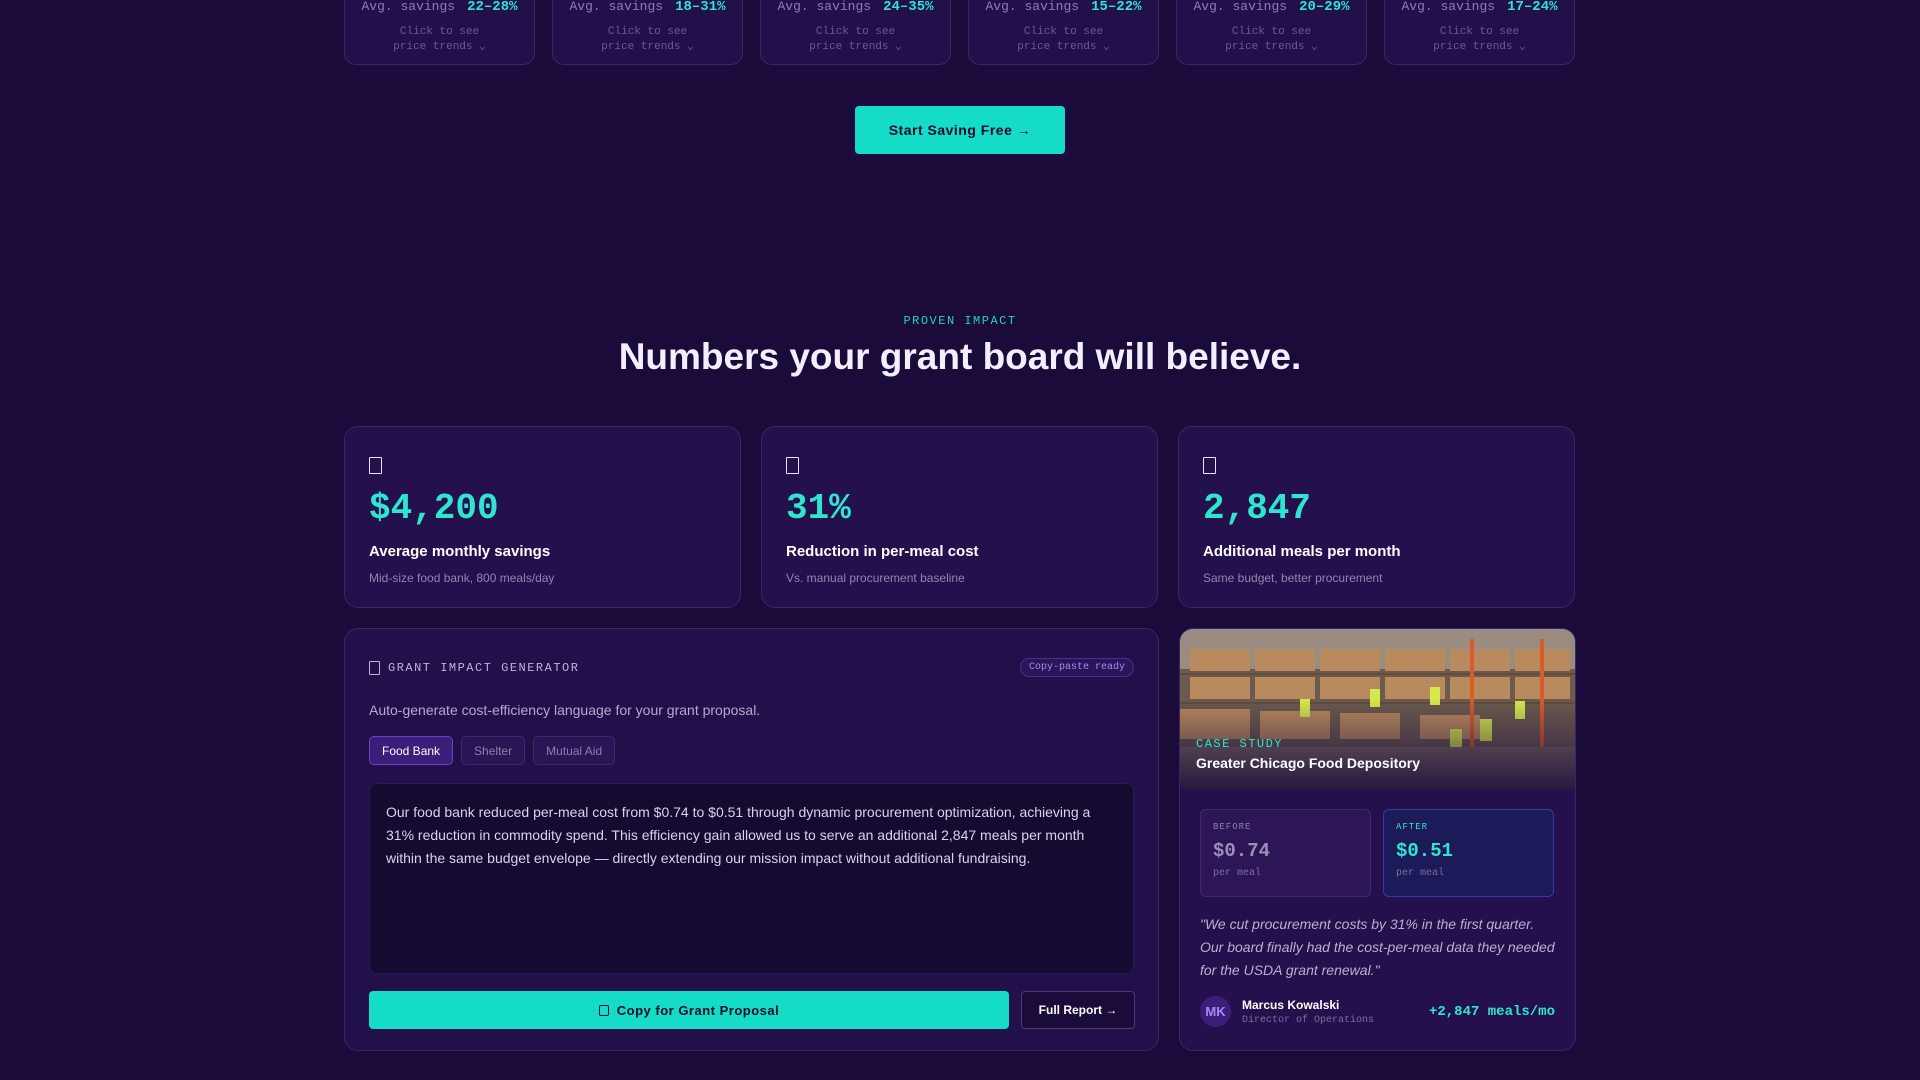 Image resolution: width=1920 pixels, height=1080 pixels. What do you see at coordinates (1242, 851) in the screenshot?
I see `before-value: $0.74` at bounding box center [1242, 851].